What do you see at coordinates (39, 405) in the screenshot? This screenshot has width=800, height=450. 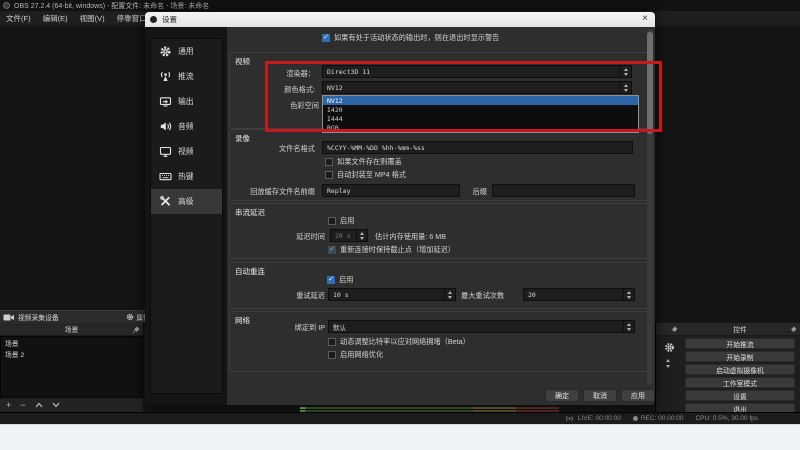 I see `move-scene-up-button` at bounding box center [39, 405].